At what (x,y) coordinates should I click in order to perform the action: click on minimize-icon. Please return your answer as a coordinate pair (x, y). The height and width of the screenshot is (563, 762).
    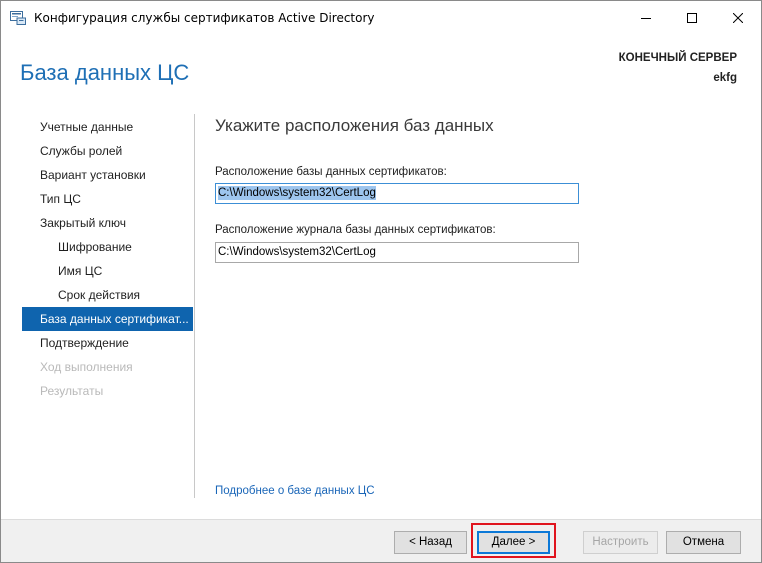
    Looking at the image, I should click on (646, 17).